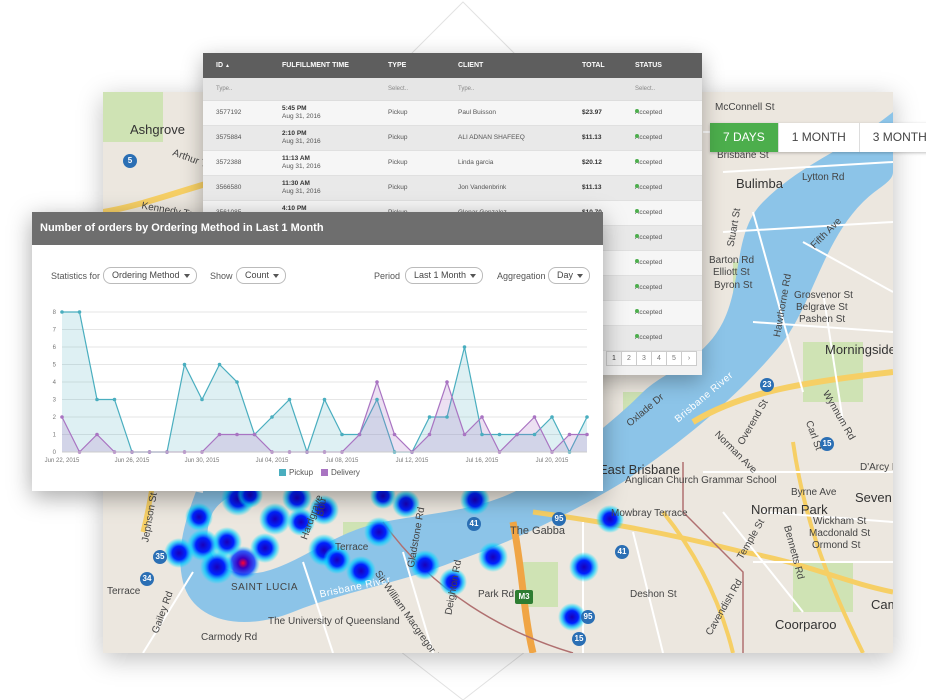  I want to click on map-place-label: Park Rd, so click(496, 594).